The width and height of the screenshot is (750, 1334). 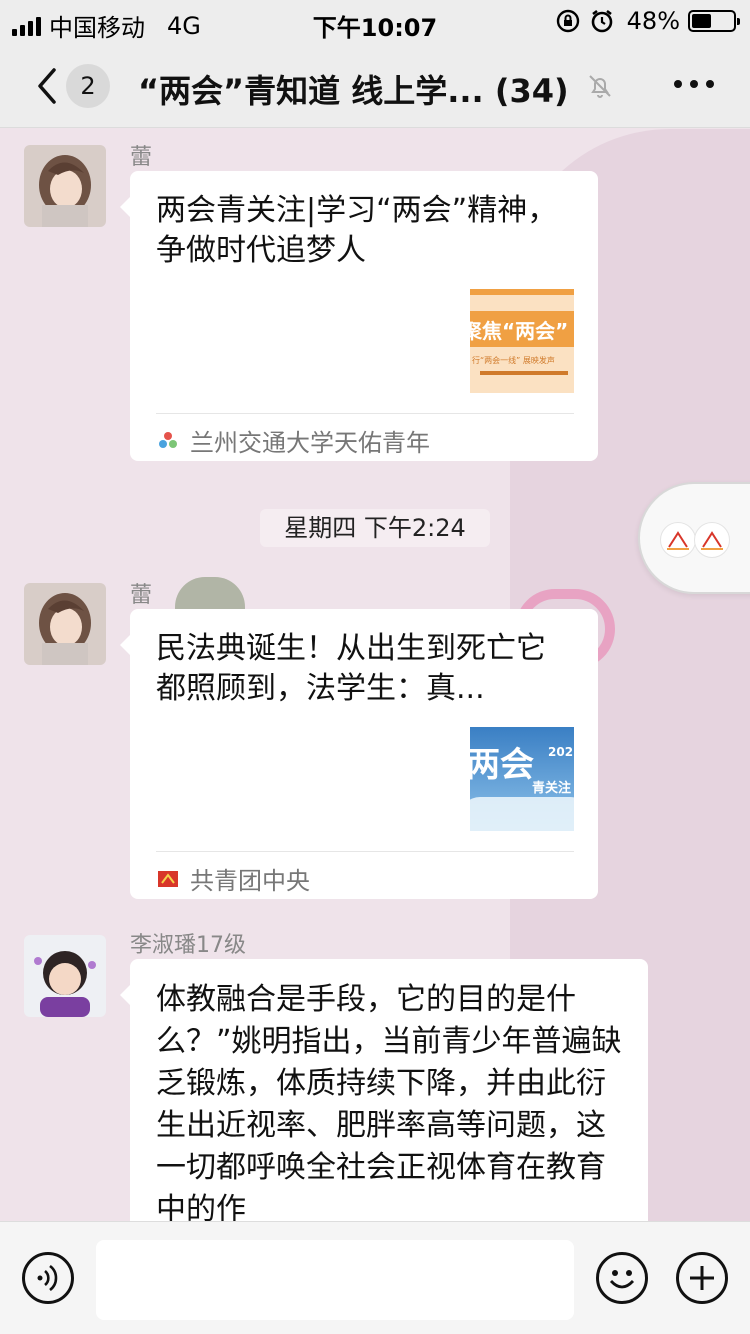 I want to click on source-name: 兰州交通大学天佑青年, so click(x=310, y=443).